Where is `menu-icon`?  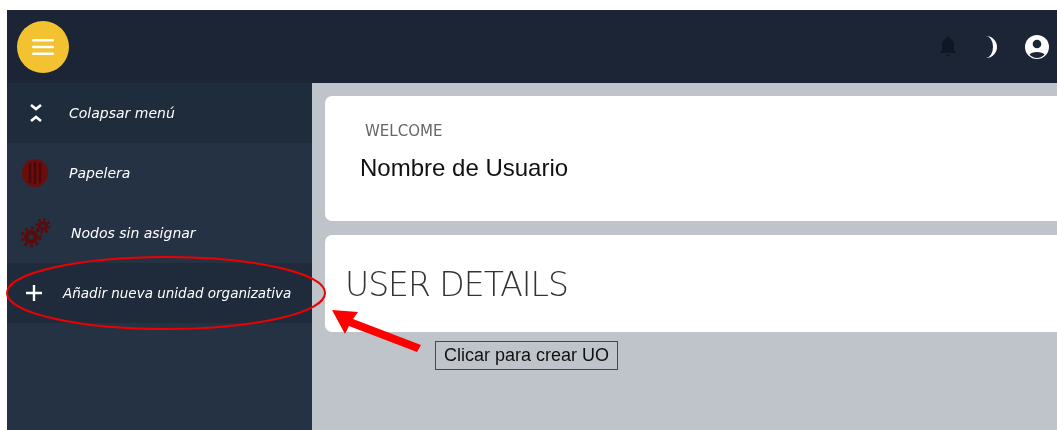
menu-icon is located at coordinates (43, 46).